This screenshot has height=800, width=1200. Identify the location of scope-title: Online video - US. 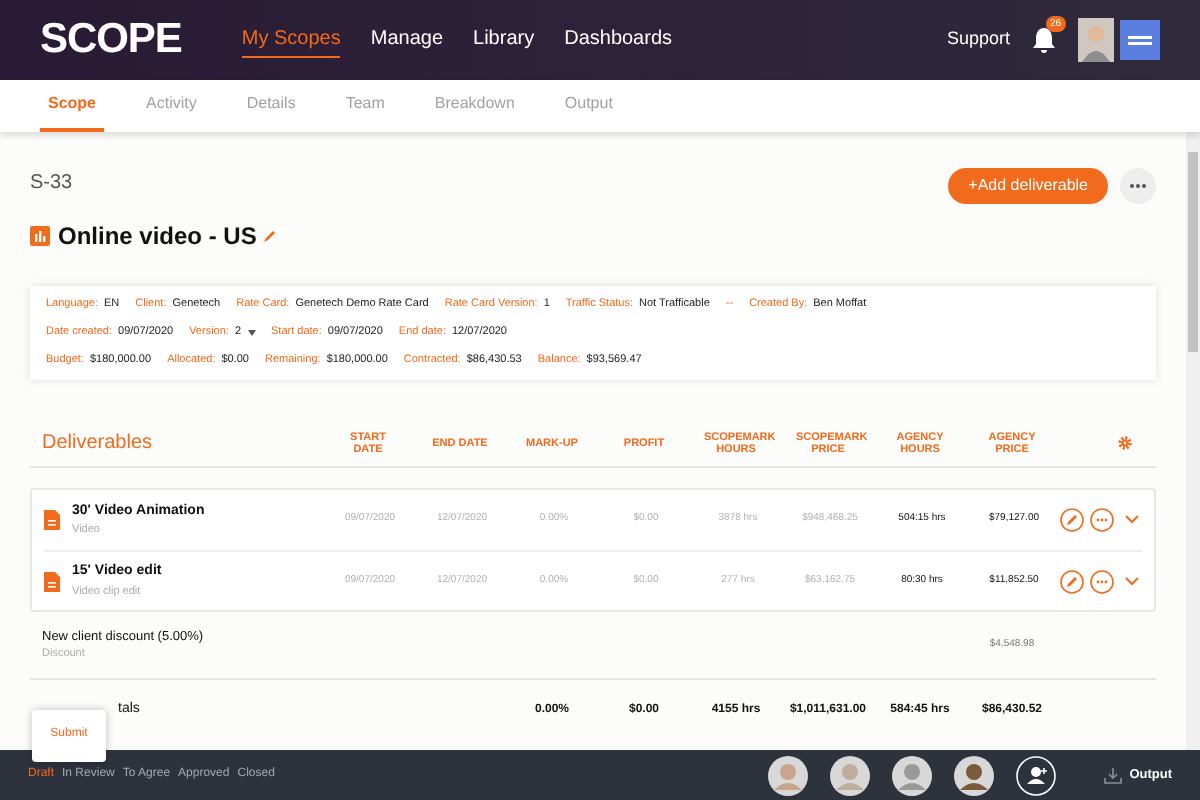
(157, 237).